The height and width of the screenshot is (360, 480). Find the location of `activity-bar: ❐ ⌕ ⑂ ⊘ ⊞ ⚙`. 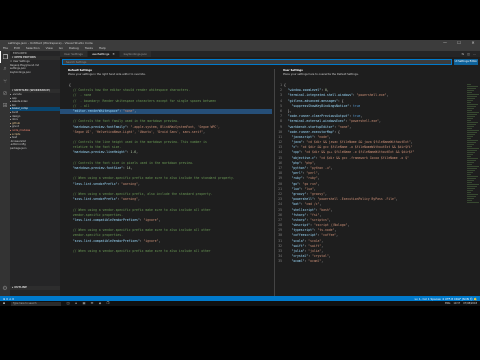

activity-bar: ❐ ⌕ ⑂ ⊘ ⊞ ⚙ is located at coordinates (5, 173).